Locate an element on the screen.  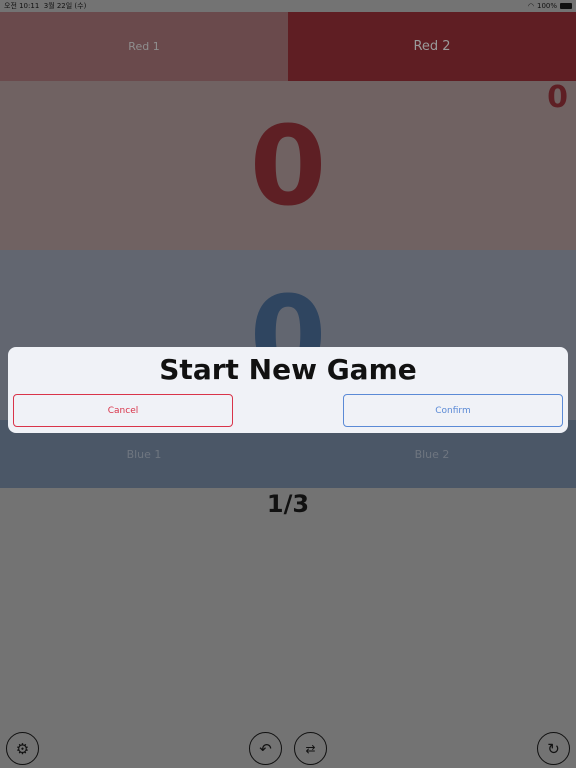
red-score: 0 is located at coordinates (288, 165).